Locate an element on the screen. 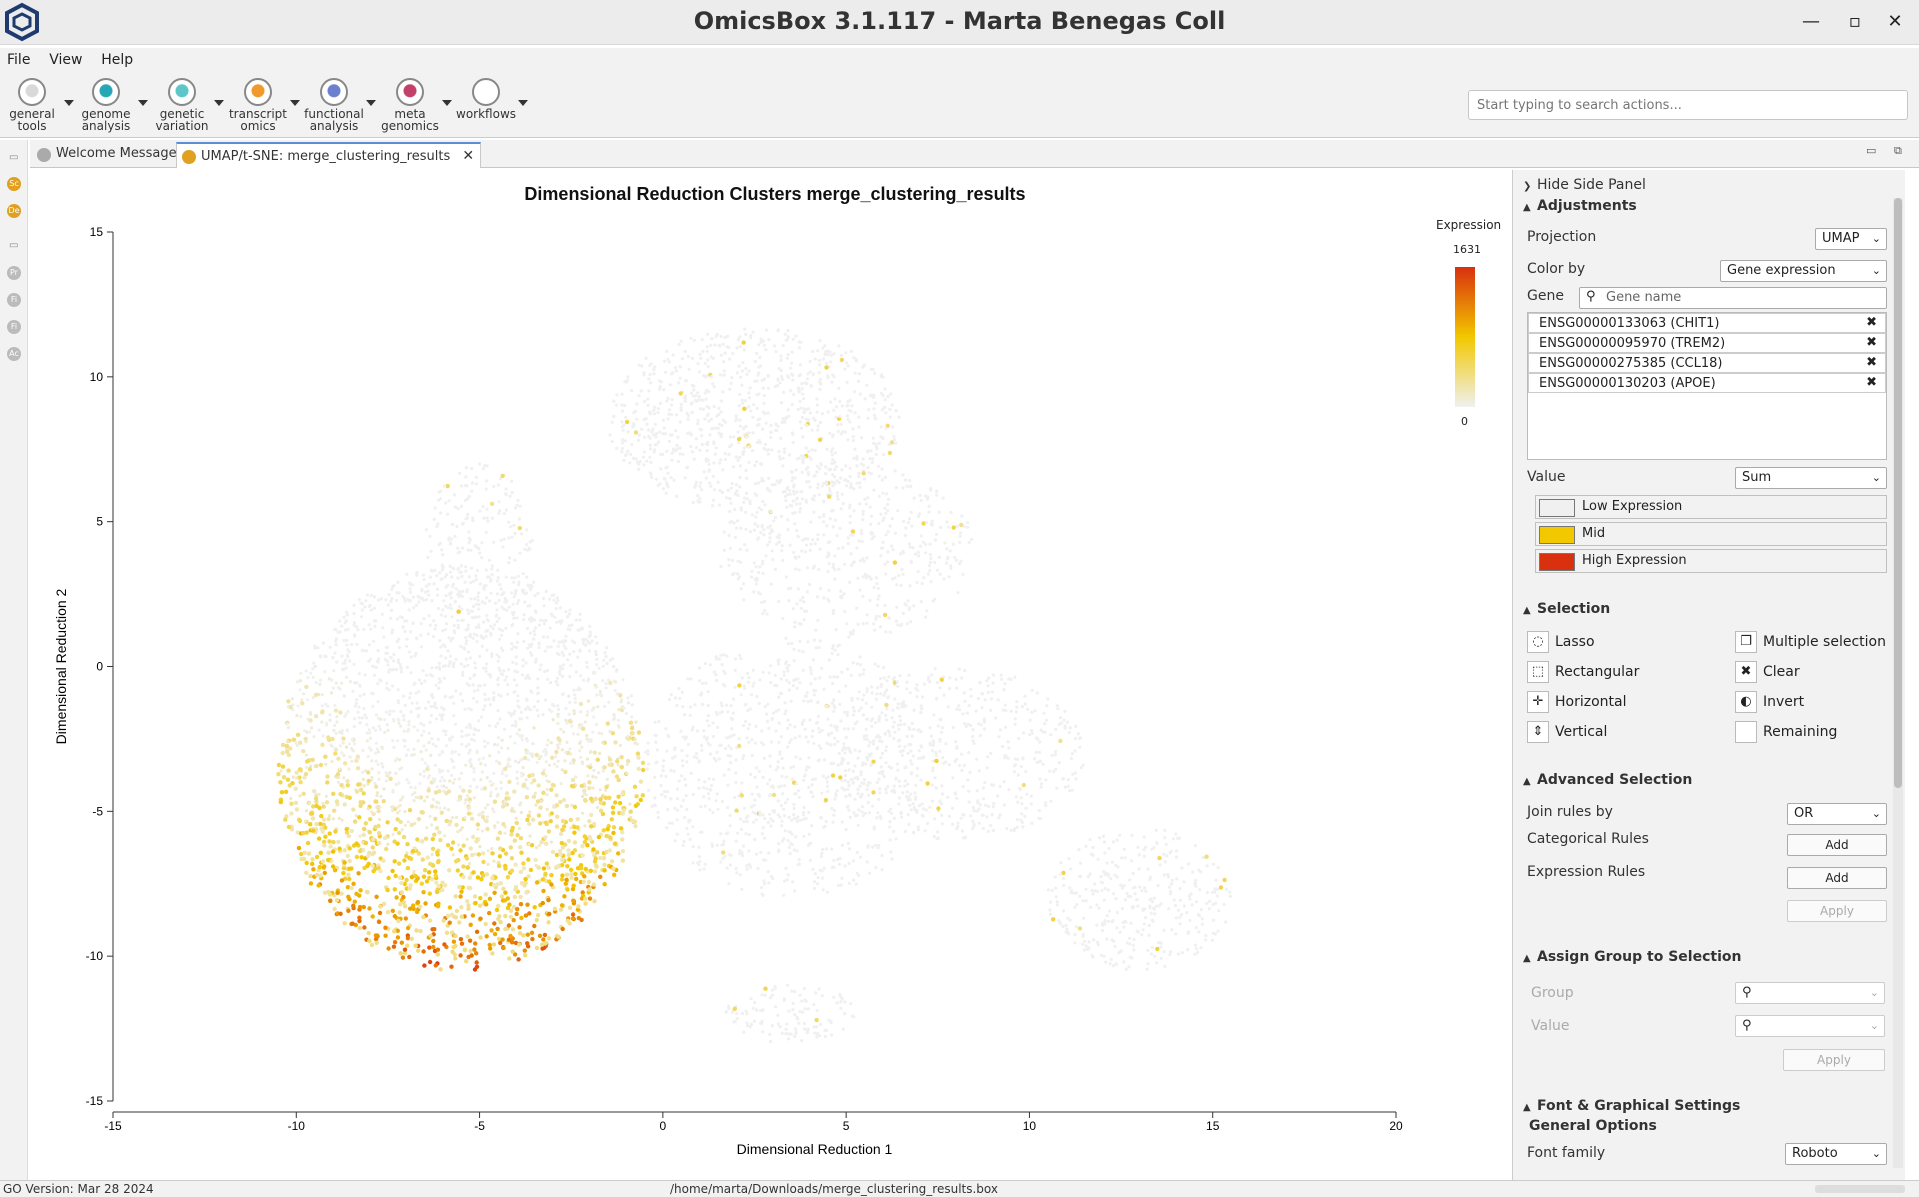 This screenshot has width=1919, height=1197. maximize-button: ▫ is located at coordinates (1855, 22).